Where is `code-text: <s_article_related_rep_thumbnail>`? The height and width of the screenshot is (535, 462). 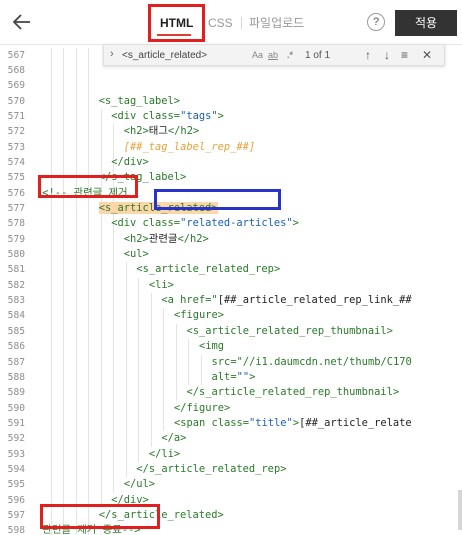 code-text: <s_article_related_rep_thumbnail> is located at coordinates (289, 330).